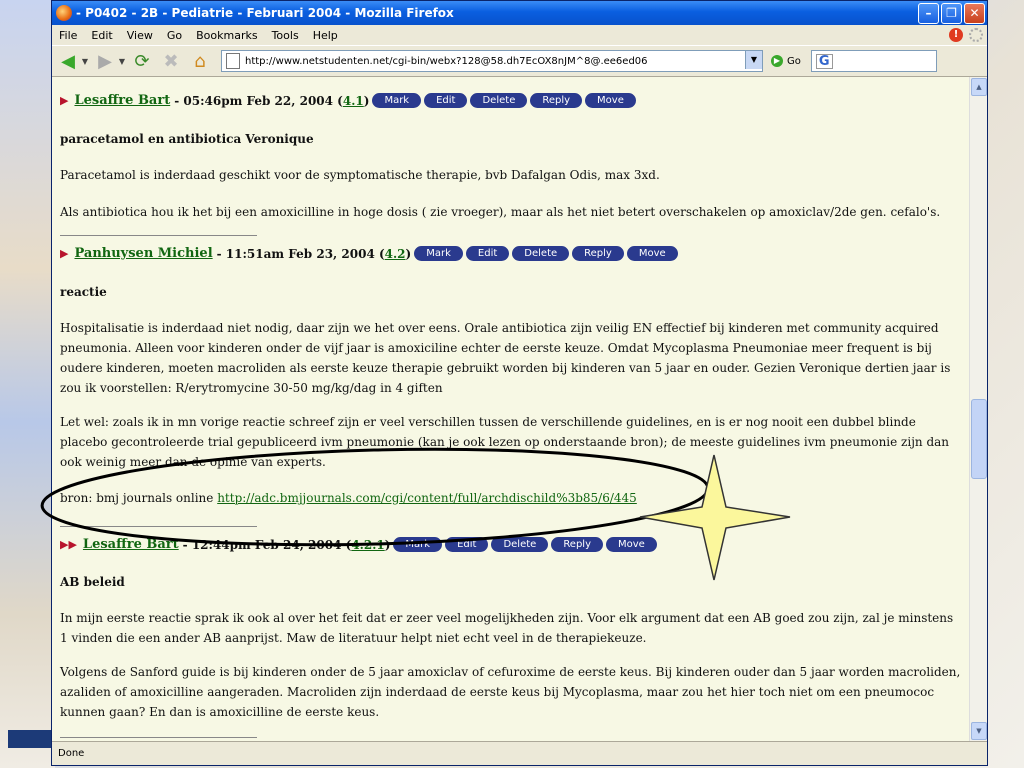 Image resolution: width=1024 pixels, height=768 pixels. I want to click on menu-label: Edit, so click(102, 35).